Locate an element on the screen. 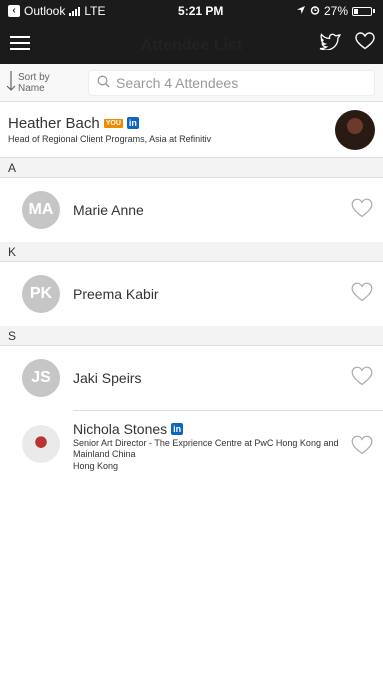 This screenshot has width=383, height=675. status-left: ‹ Outlook LTE is located at coordinates (56, 11).